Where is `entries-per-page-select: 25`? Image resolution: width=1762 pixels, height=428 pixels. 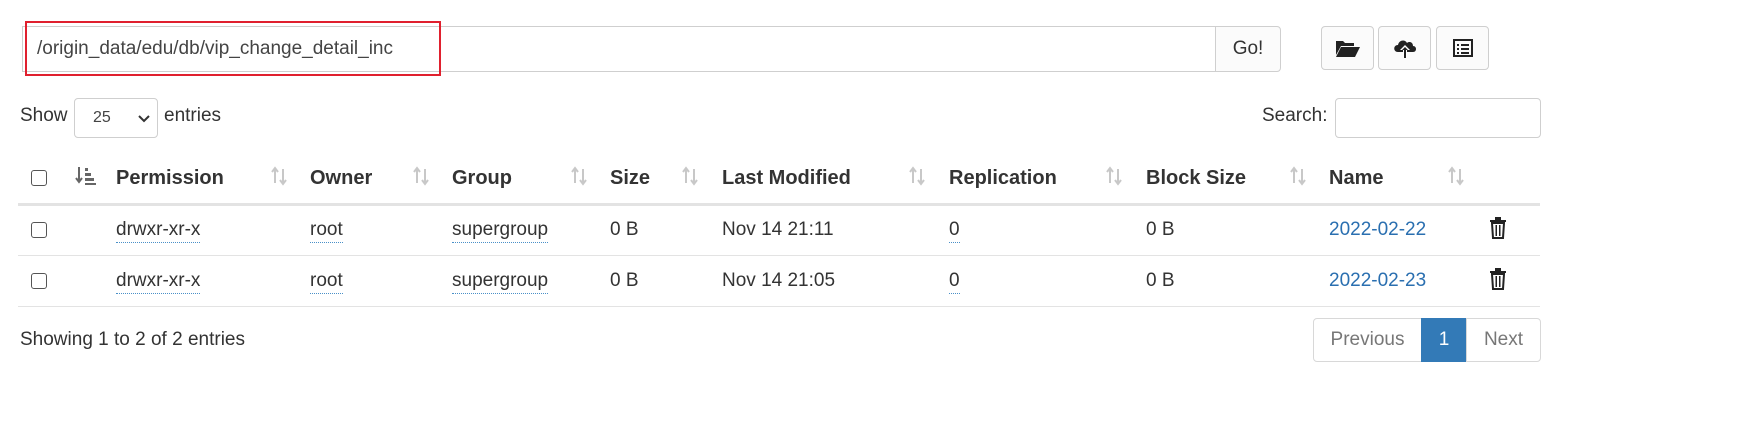
entries-per-page-select: 25 is located at coordinates (116, 118).